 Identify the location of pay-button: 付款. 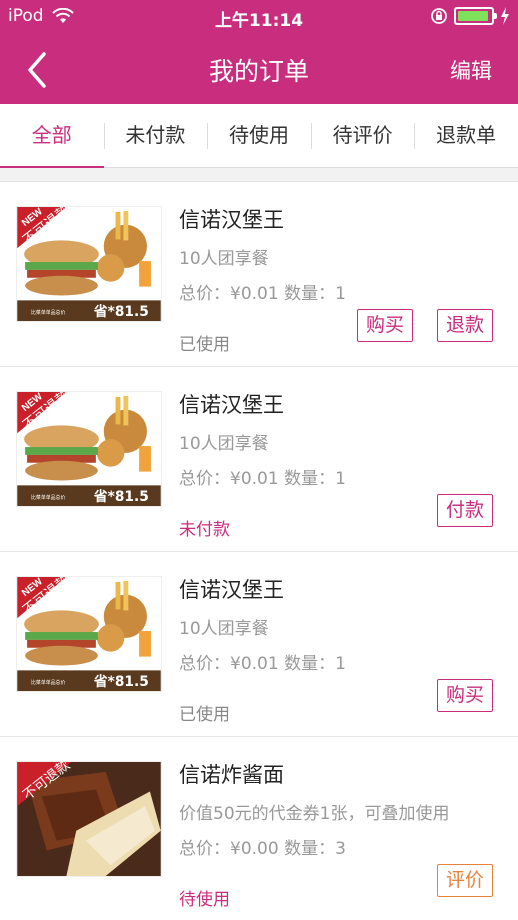
(465, 510).